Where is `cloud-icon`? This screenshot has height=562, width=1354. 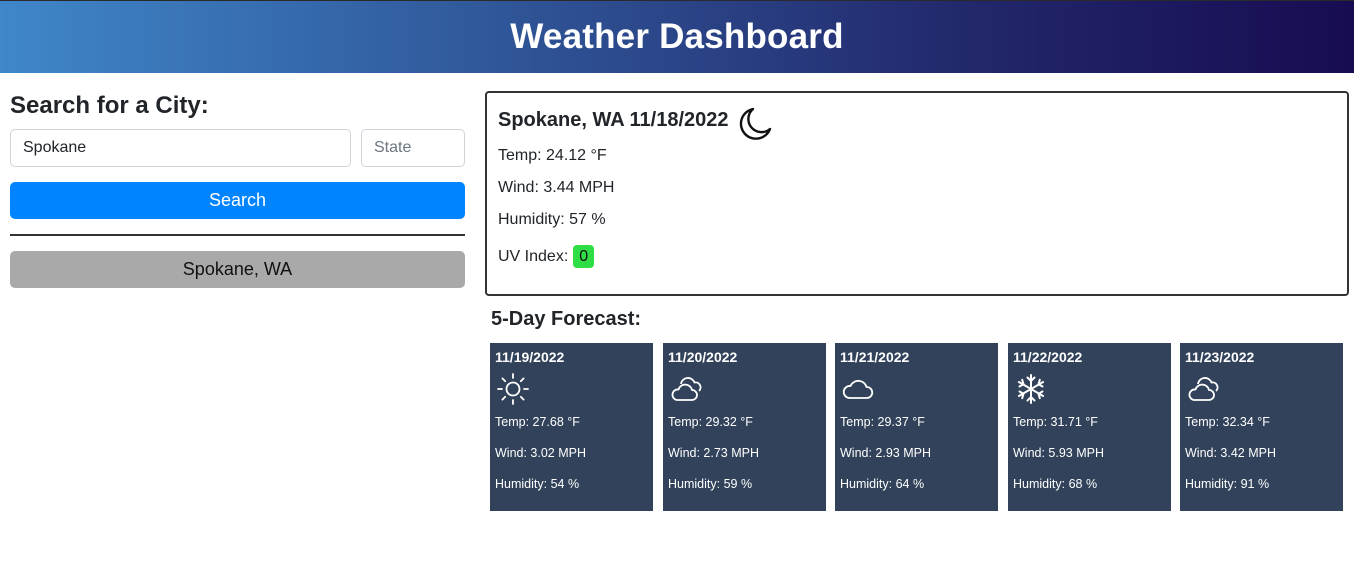
cloud-icon is located at coordinates (858, 389).